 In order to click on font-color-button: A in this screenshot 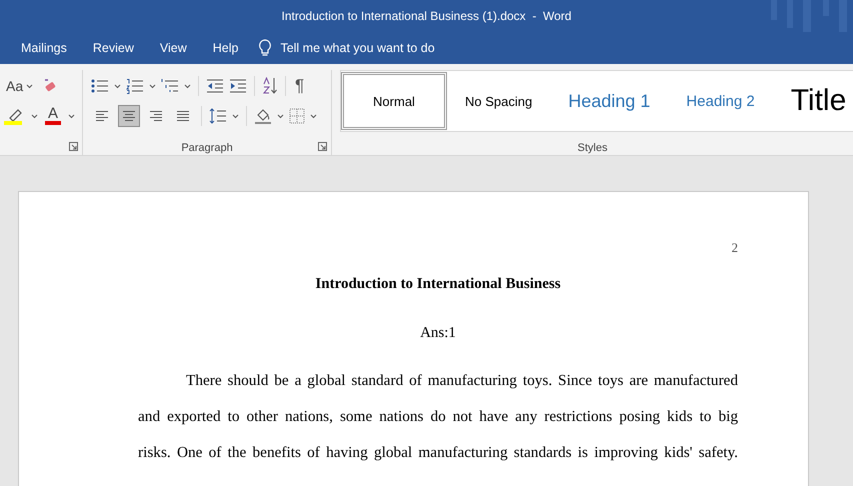, I will do `click(53, 116)`.